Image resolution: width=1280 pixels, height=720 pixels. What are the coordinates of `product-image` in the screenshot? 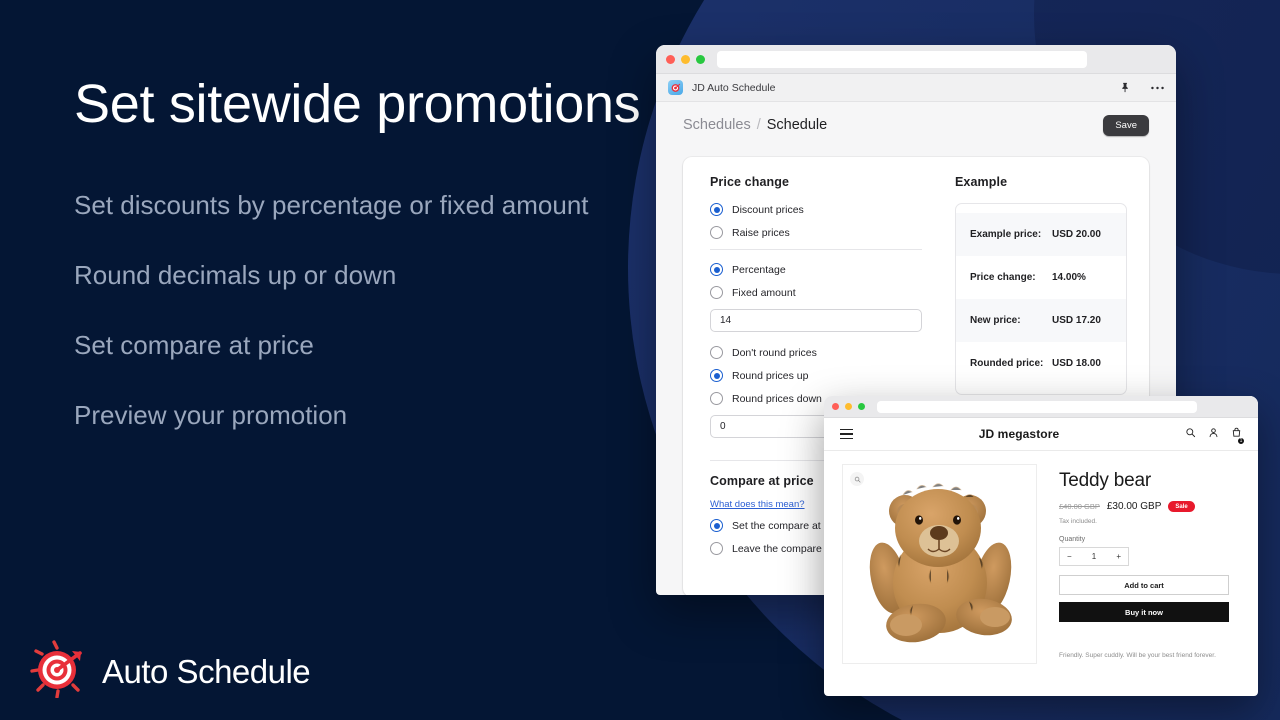 It's located at (939, 564).